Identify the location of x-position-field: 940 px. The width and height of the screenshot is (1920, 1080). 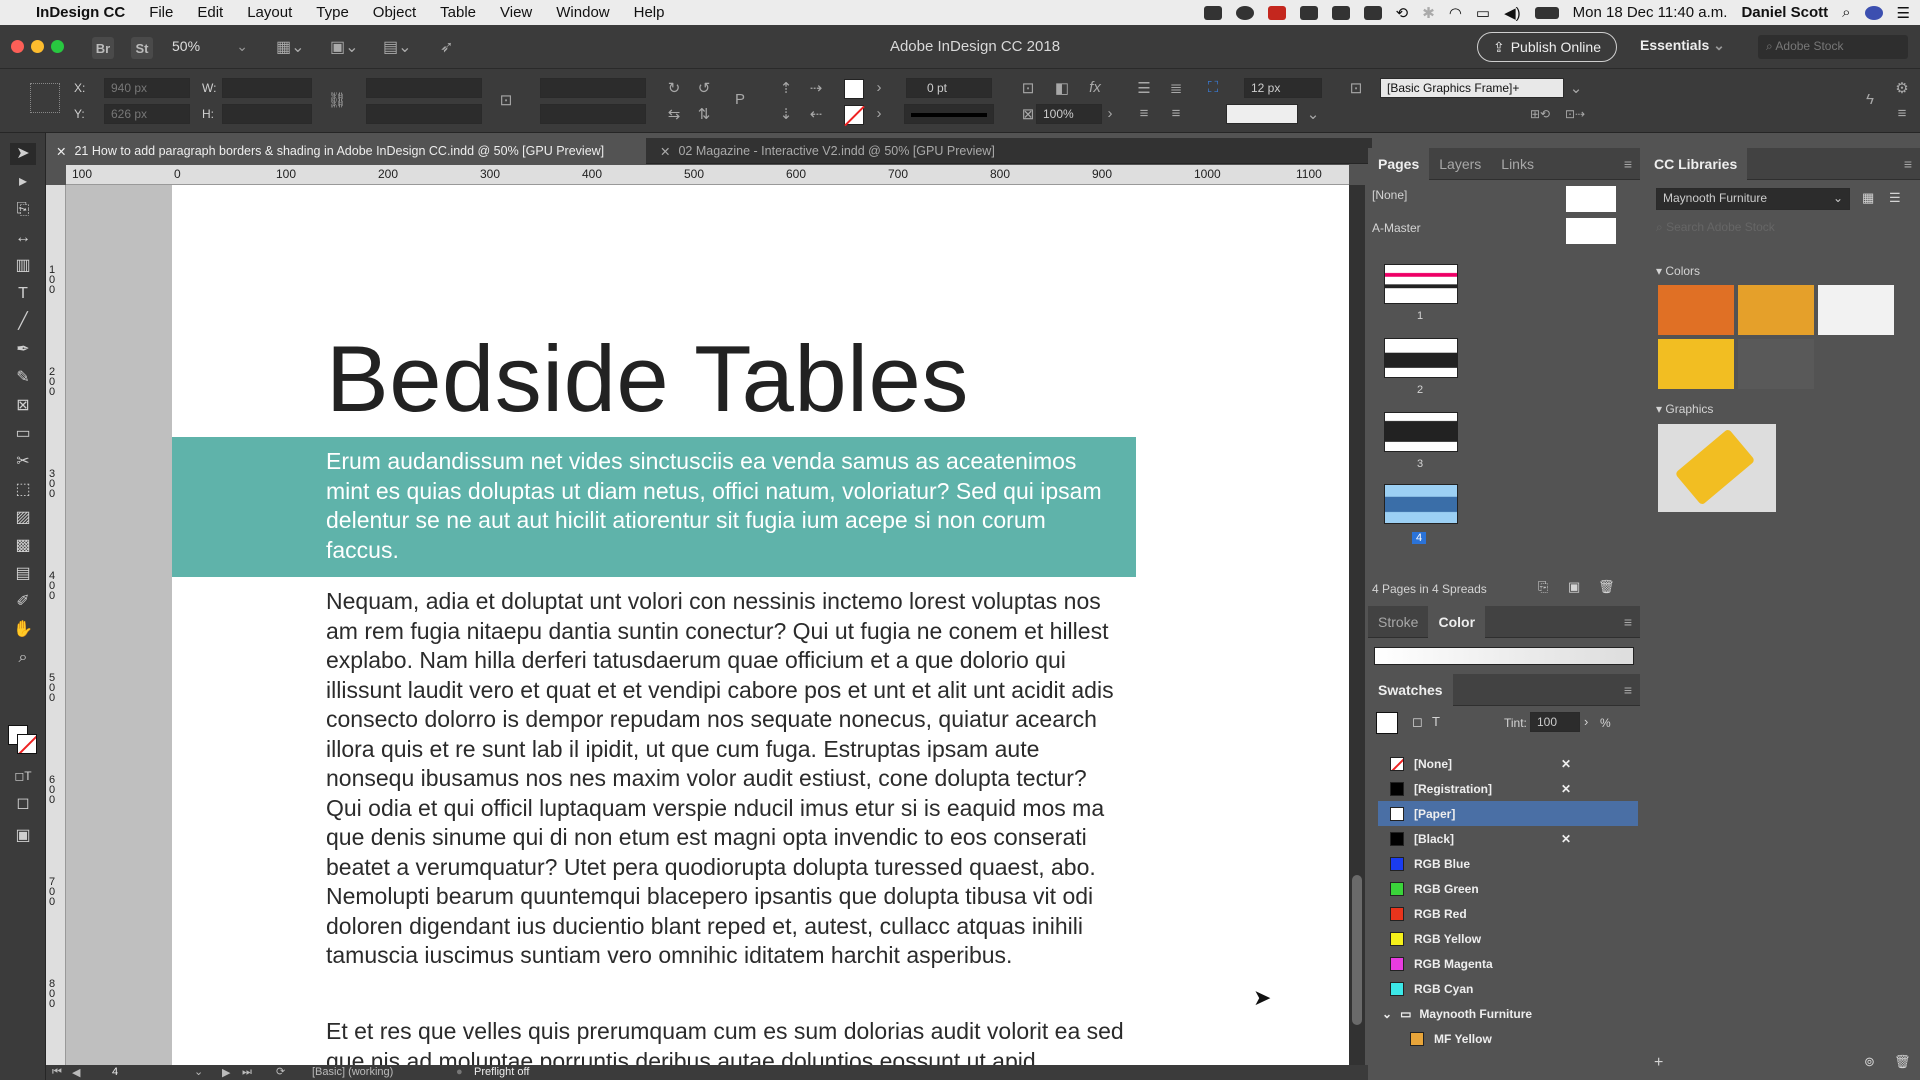
(147, 88).